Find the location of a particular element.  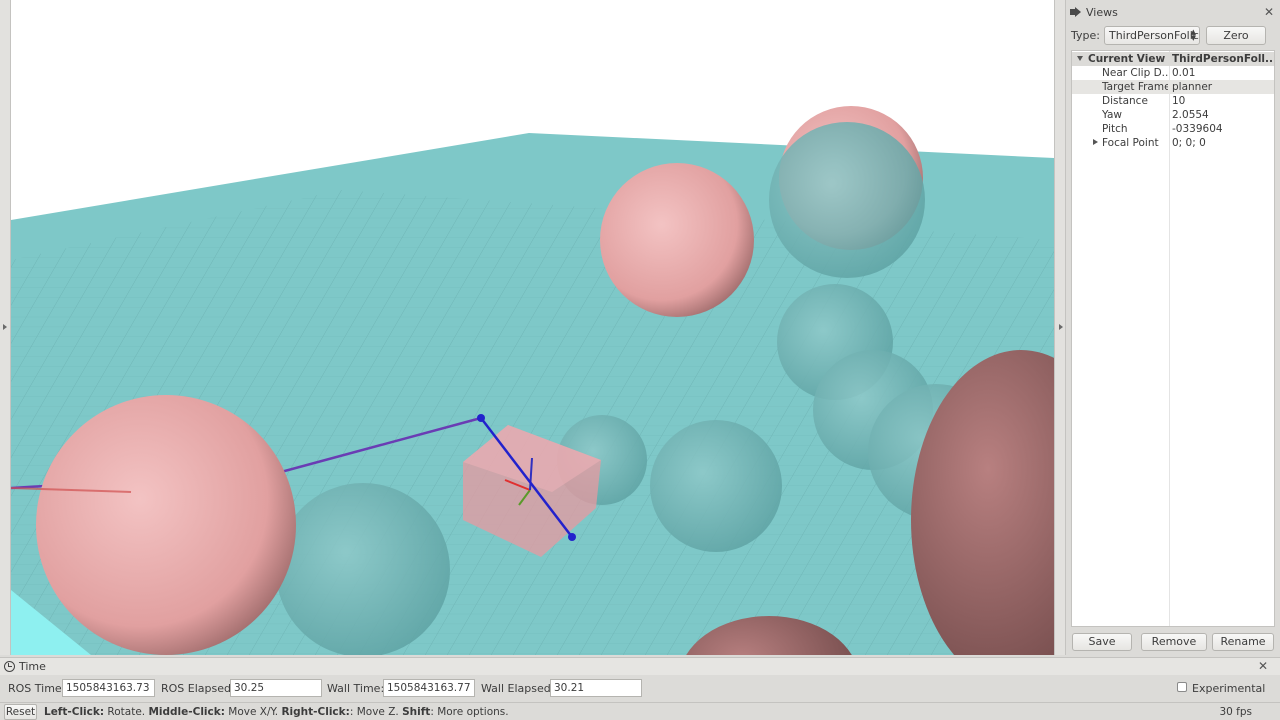

save-button: Save is located at coordinates (1102, 642).